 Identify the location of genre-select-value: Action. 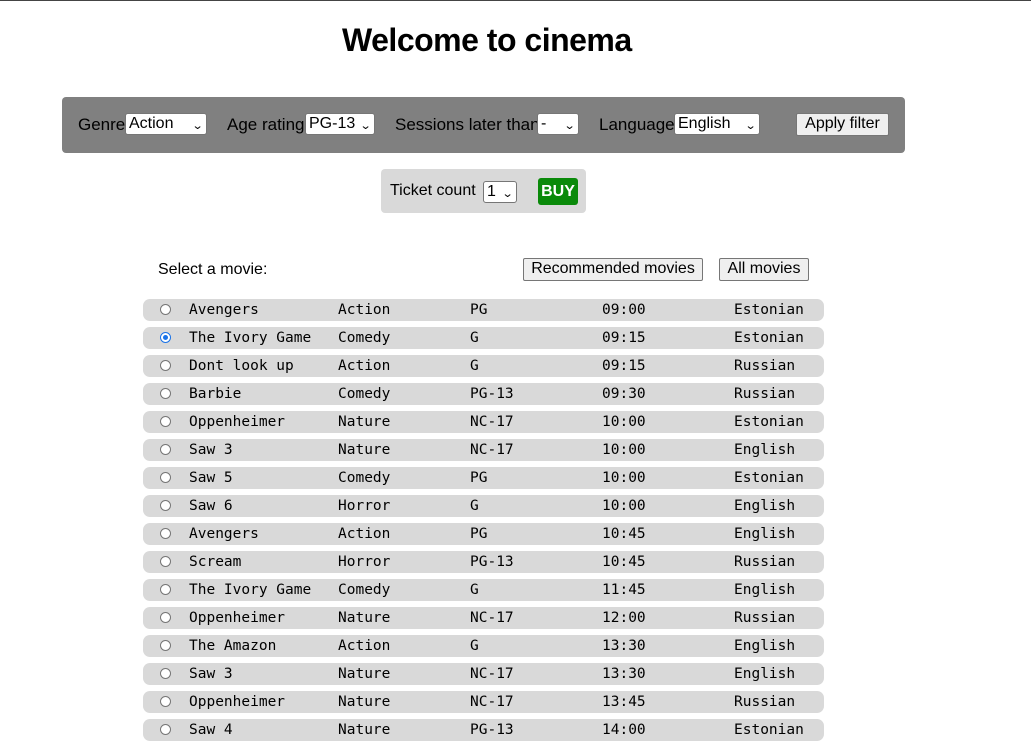
(151, 123).